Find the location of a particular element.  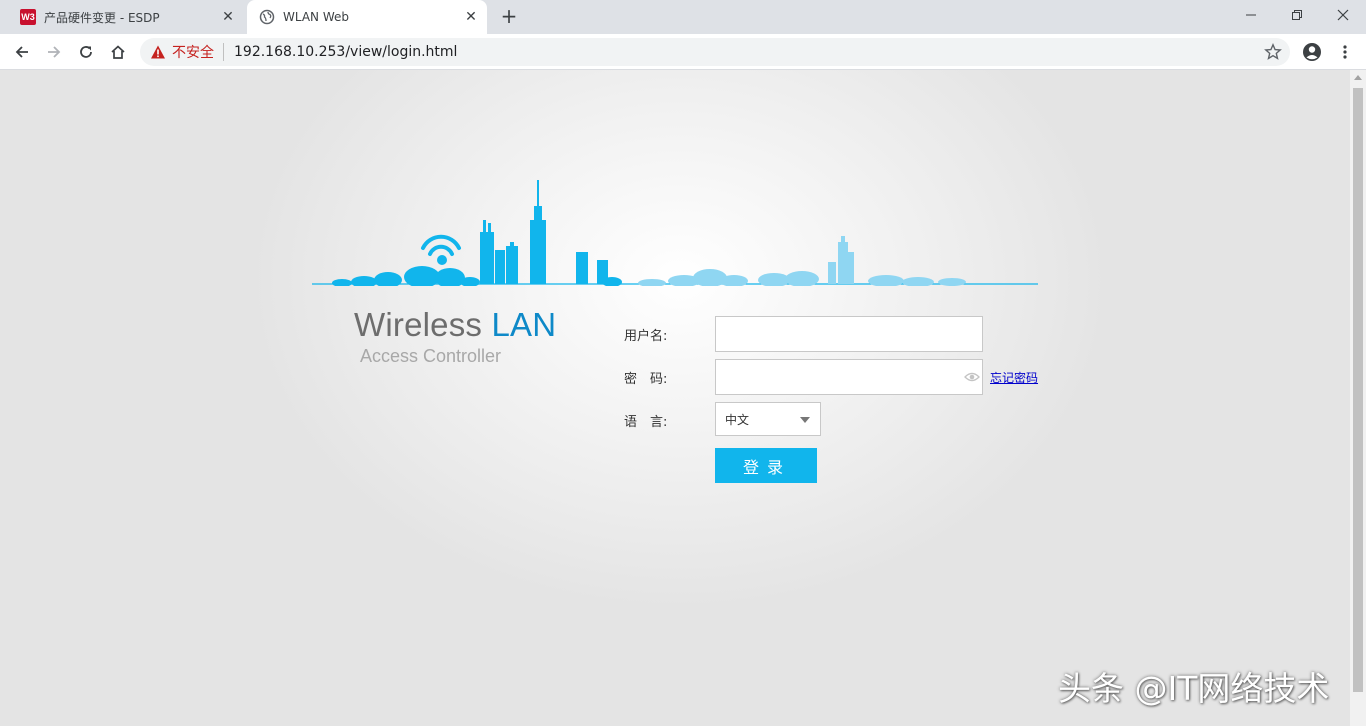

menu-button is located at coordinates (1345, 52).